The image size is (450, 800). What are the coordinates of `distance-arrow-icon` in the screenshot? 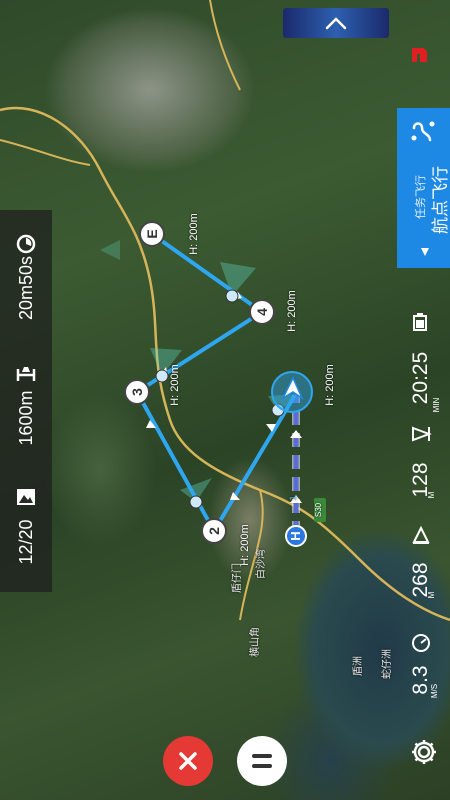 It's located at (422, 434).